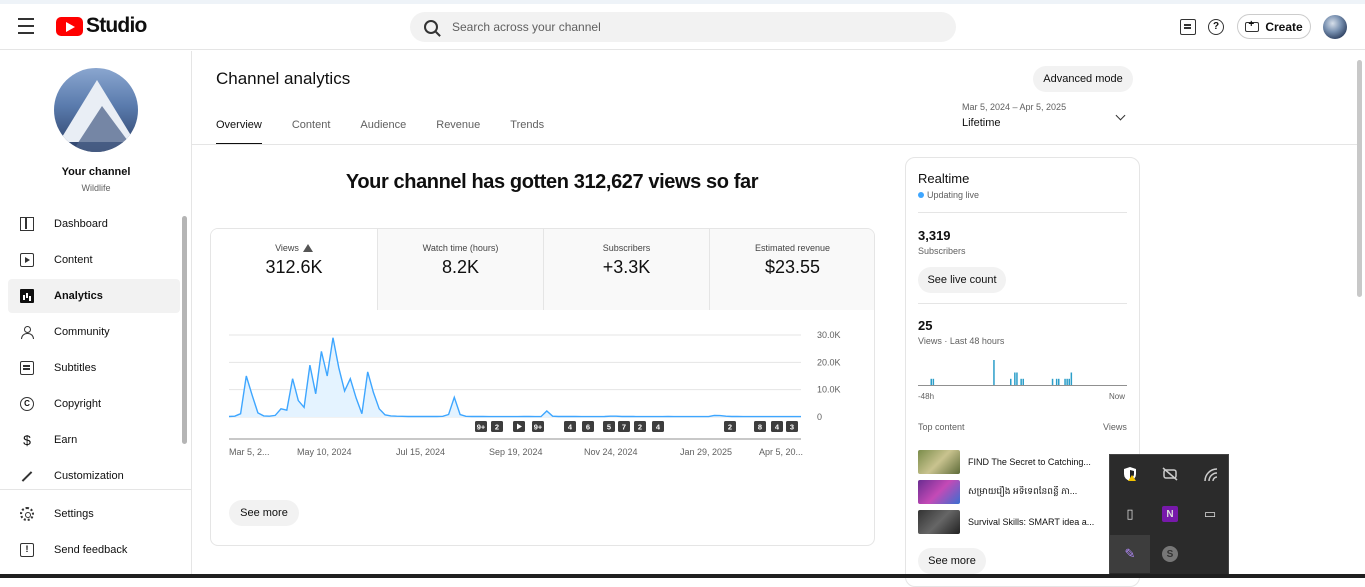 The image size is (1365, 587). I want to click on tray-item-notifications, so click(1170, 474).